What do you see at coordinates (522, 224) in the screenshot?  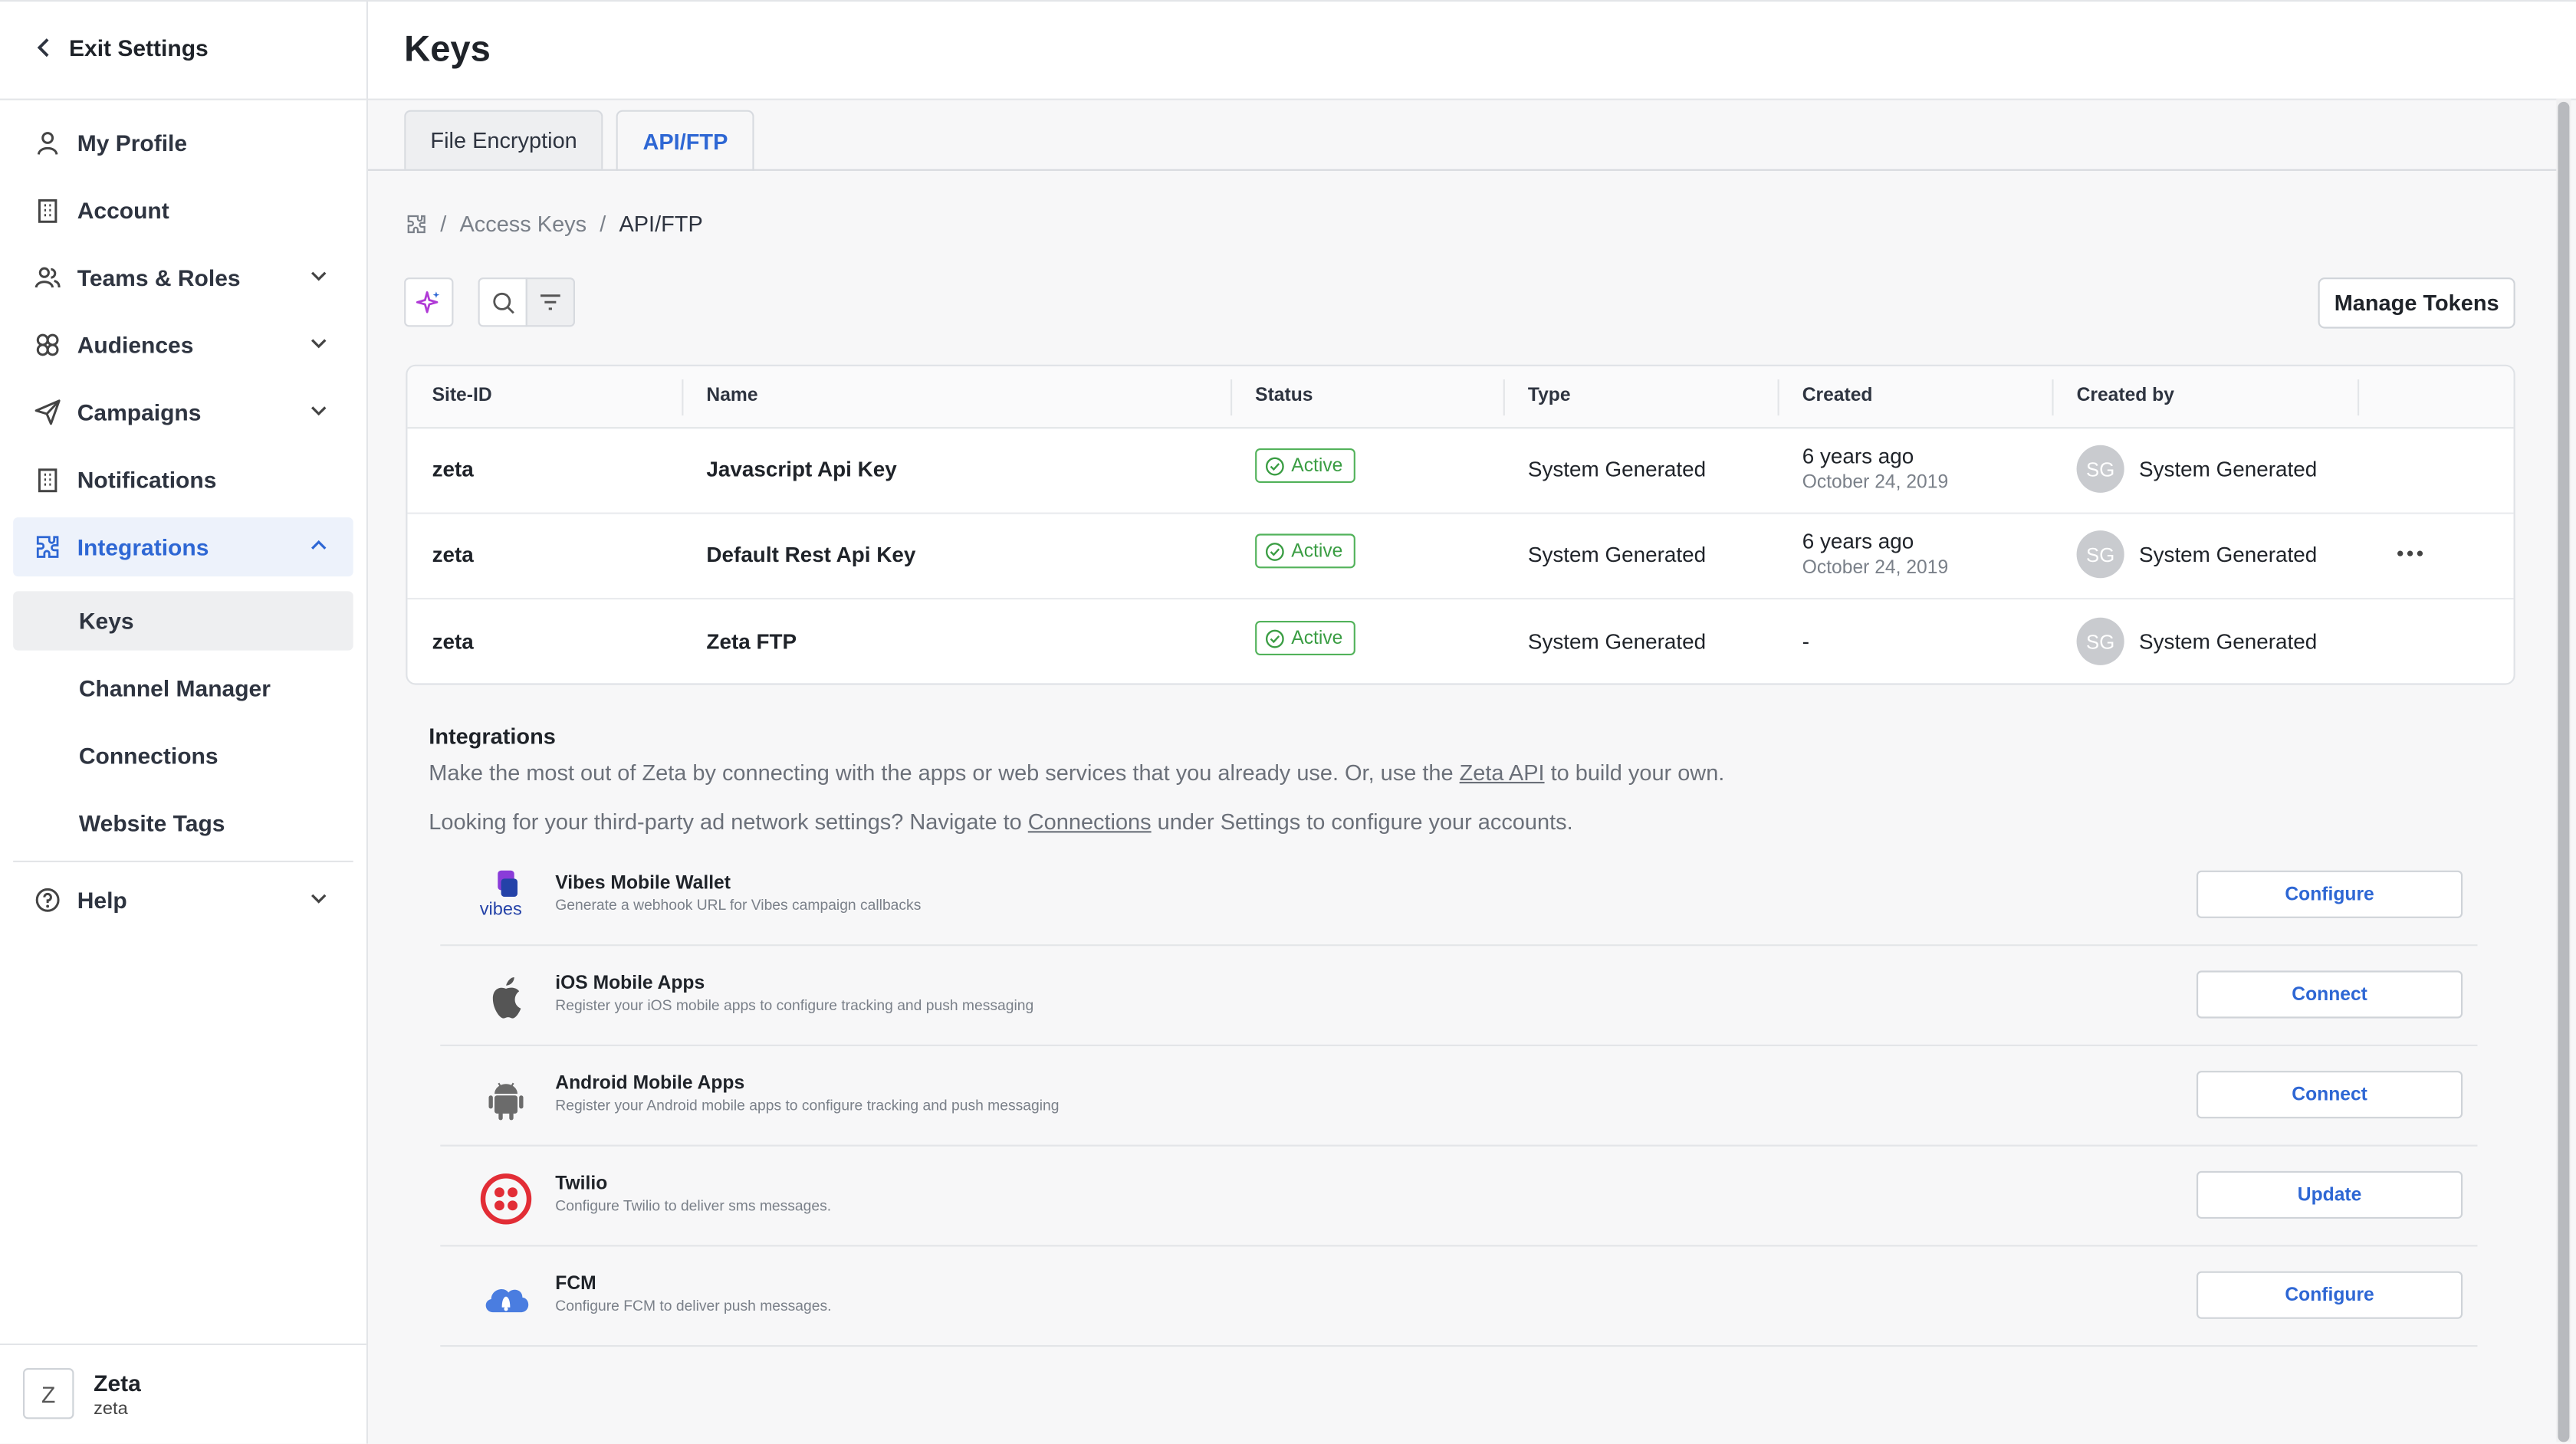 I see `breadcrumb-access-keys: Access Keys` at bounding box center [522, 224].